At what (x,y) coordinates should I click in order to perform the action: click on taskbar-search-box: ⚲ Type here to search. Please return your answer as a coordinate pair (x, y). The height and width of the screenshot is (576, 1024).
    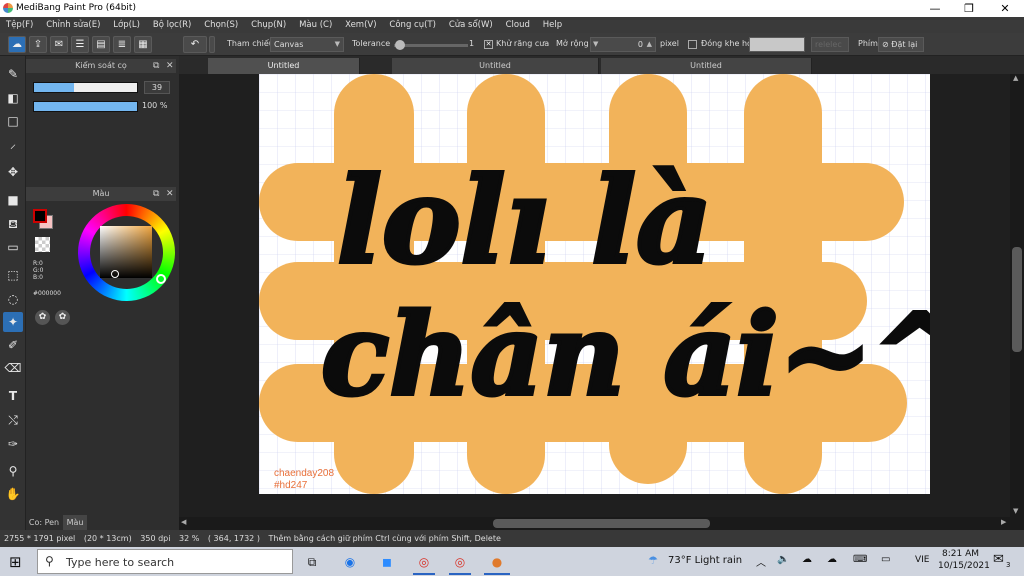
    Looking at the image, I should click on (165, 561).